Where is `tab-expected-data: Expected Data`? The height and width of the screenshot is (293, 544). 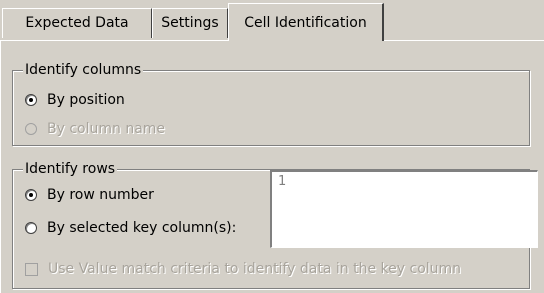 tab-expected-data: Expected Data is located at coordinates (77, 23).